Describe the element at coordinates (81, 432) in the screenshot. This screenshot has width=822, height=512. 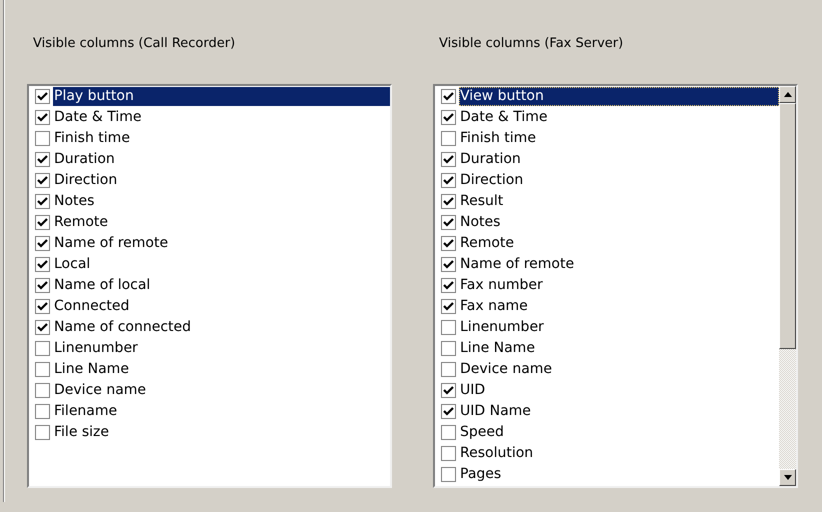
I see `list-item: File size` at that location.